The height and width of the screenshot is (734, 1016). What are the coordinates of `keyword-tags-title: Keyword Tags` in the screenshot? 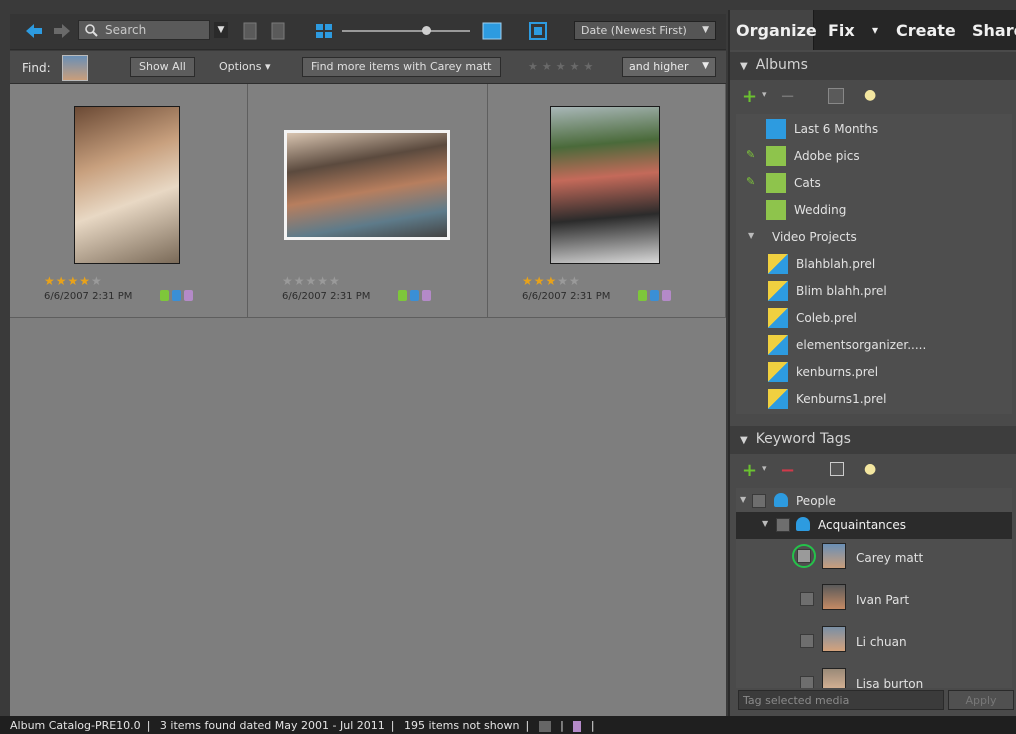 It's located at (803, 439).